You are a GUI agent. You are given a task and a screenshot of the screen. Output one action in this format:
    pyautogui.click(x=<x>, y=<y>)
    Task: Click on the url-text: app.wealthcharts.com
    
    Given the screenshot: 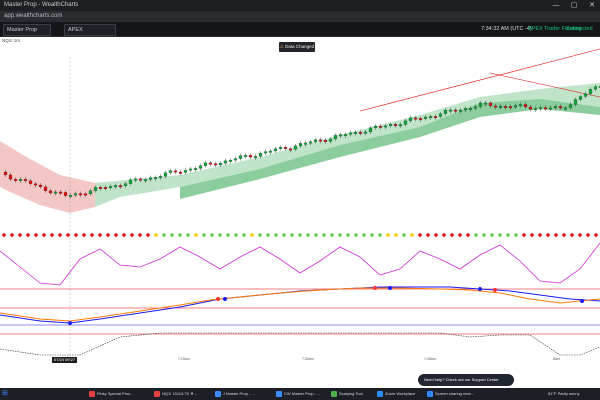 What is the action you would take?
    pyautogui.click(x=134, y=16)
    